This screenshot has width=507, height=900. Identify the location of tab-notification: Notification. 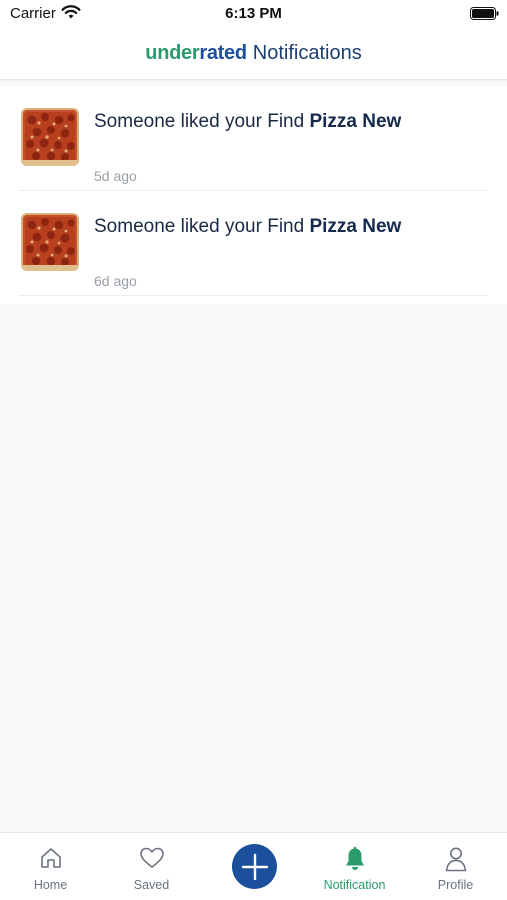
(354, 866).